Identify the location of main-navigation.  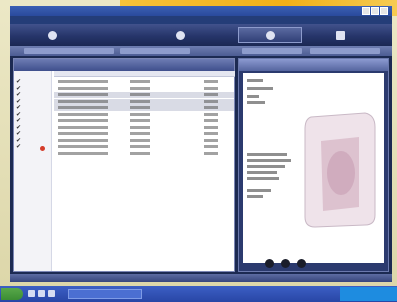
(201, 35).